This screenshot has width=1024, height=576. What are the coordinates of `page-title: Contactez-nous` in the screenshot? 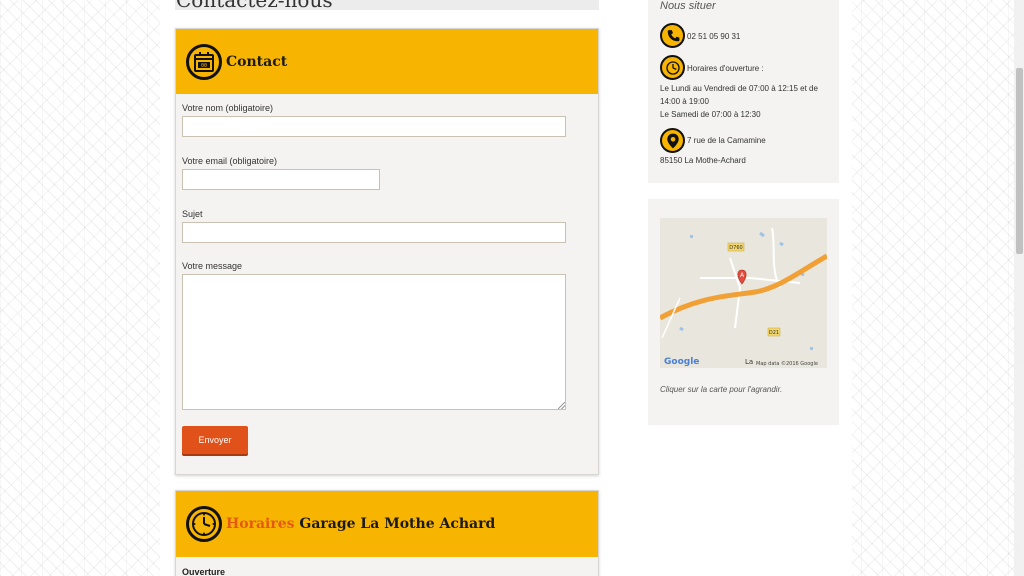 It's located at (254, 5).